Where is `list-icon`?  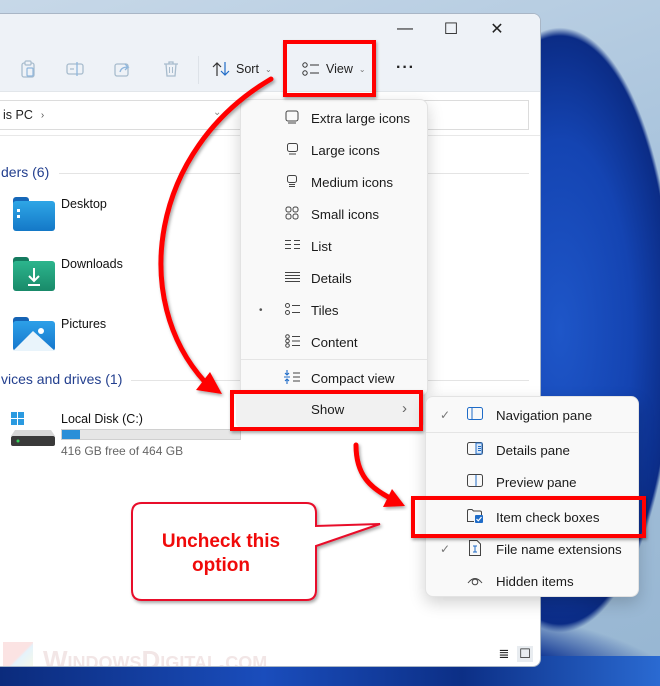 list-icon is located at coordinates (292, 246).